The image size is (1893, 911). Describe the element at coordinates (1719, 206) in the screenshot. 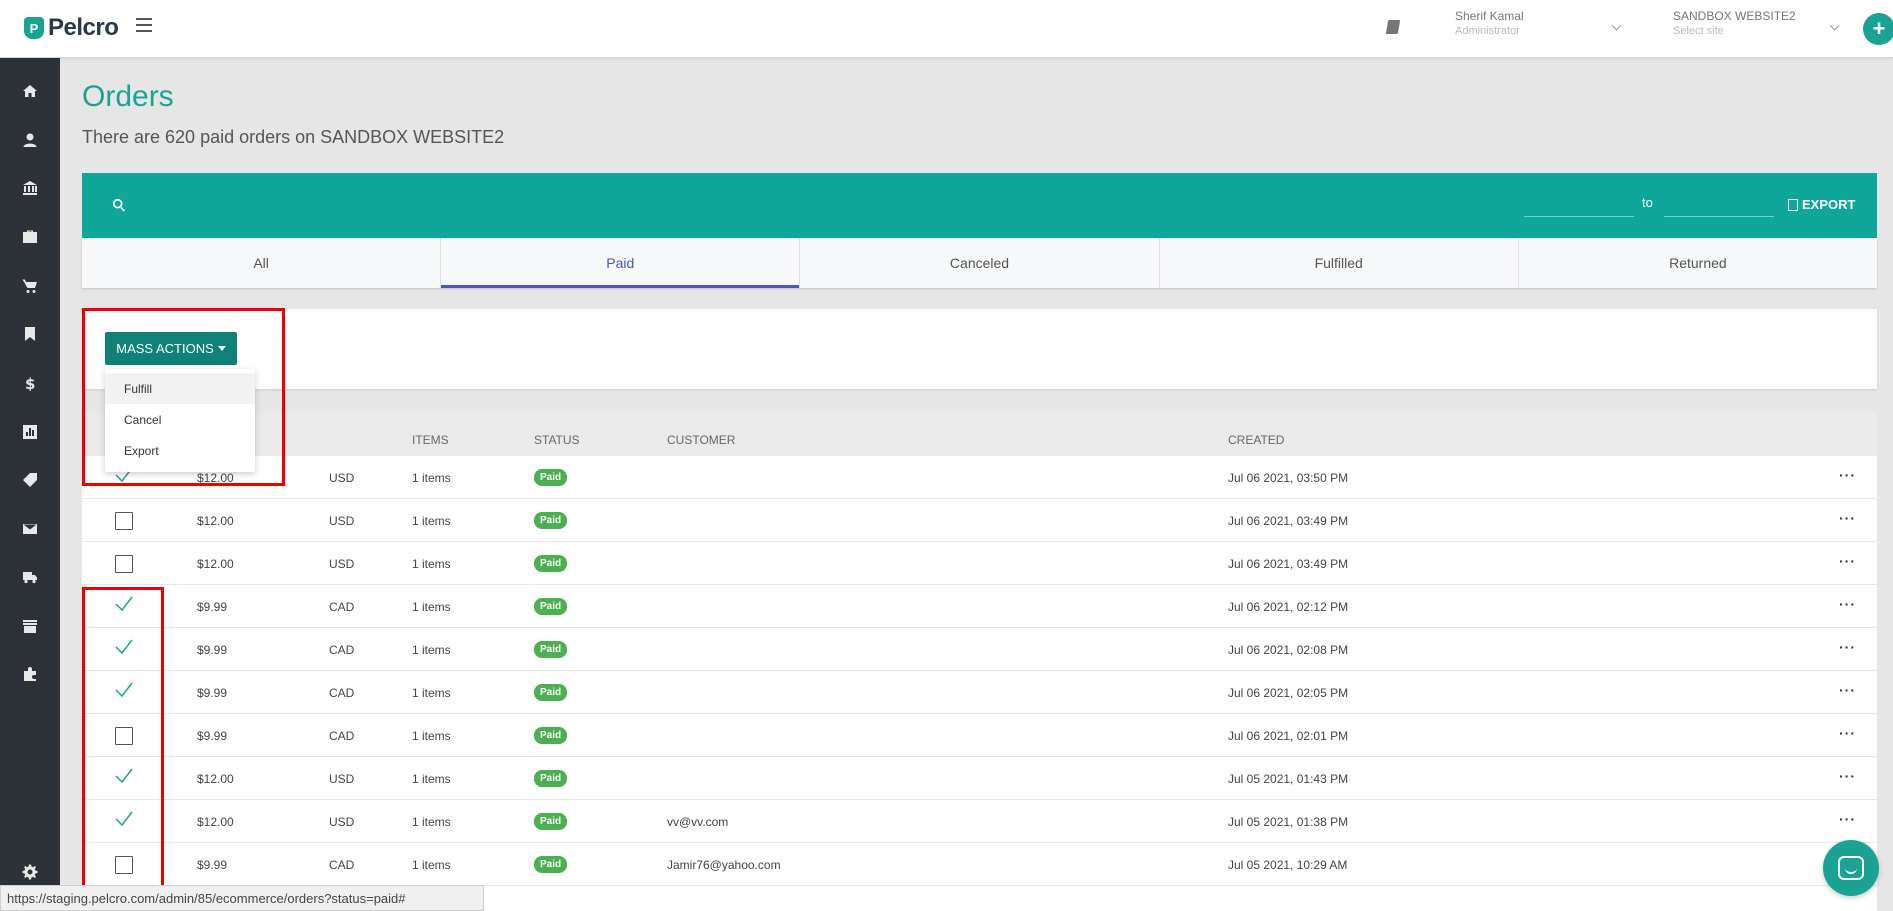

I see `date-to-input` at that location.